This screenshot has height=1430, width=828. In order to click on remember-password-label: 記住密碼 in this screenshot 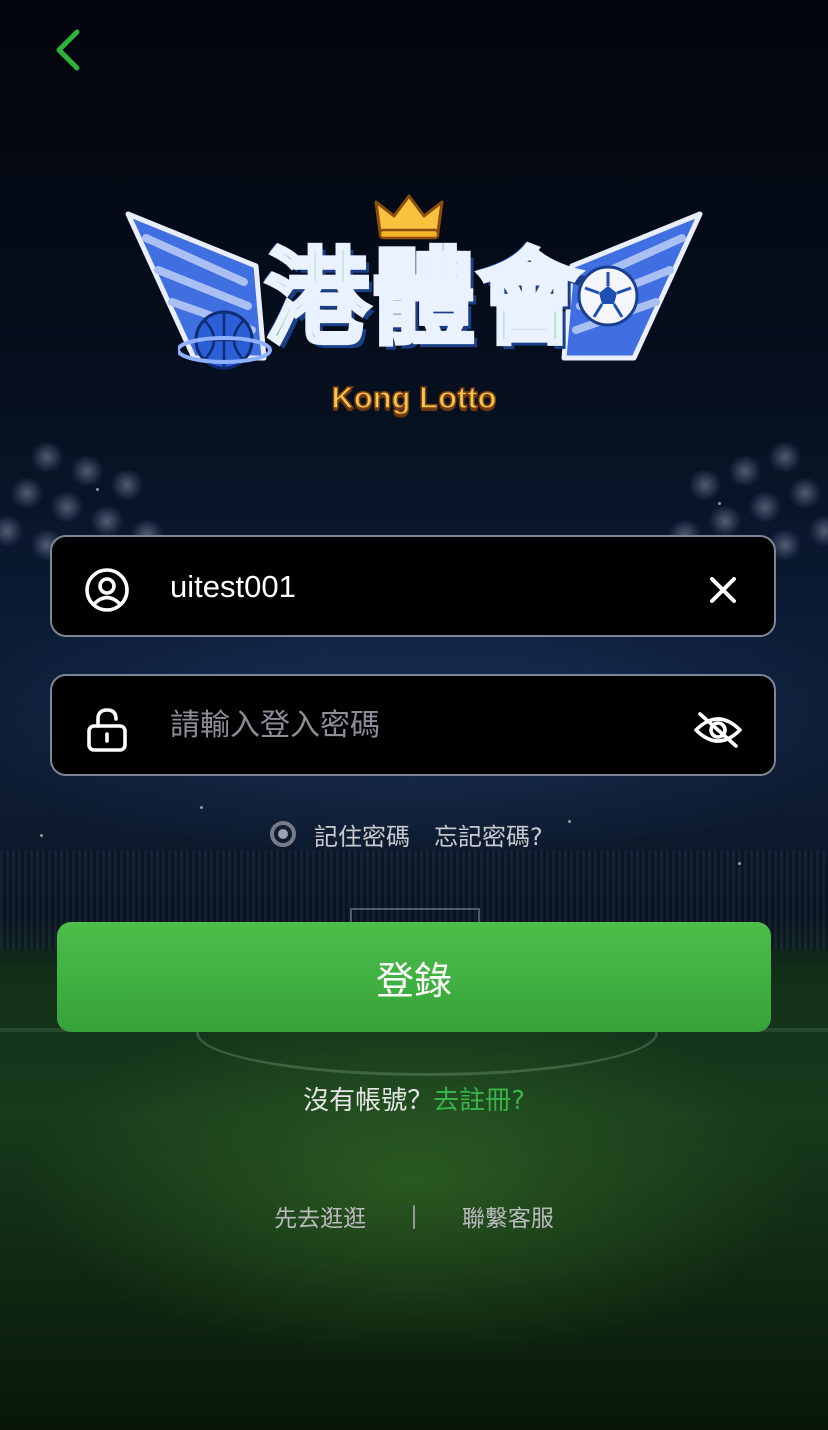, I will do `click(362, 834)`.